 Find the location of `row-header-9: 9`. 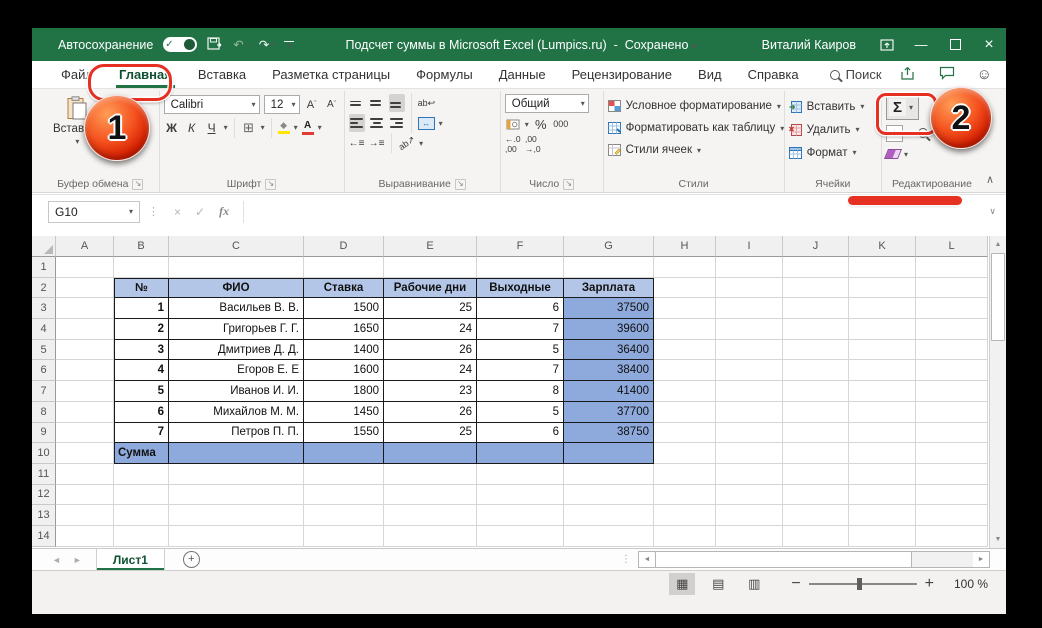

row-header-9: 9 is located at coordinates (44, 433).